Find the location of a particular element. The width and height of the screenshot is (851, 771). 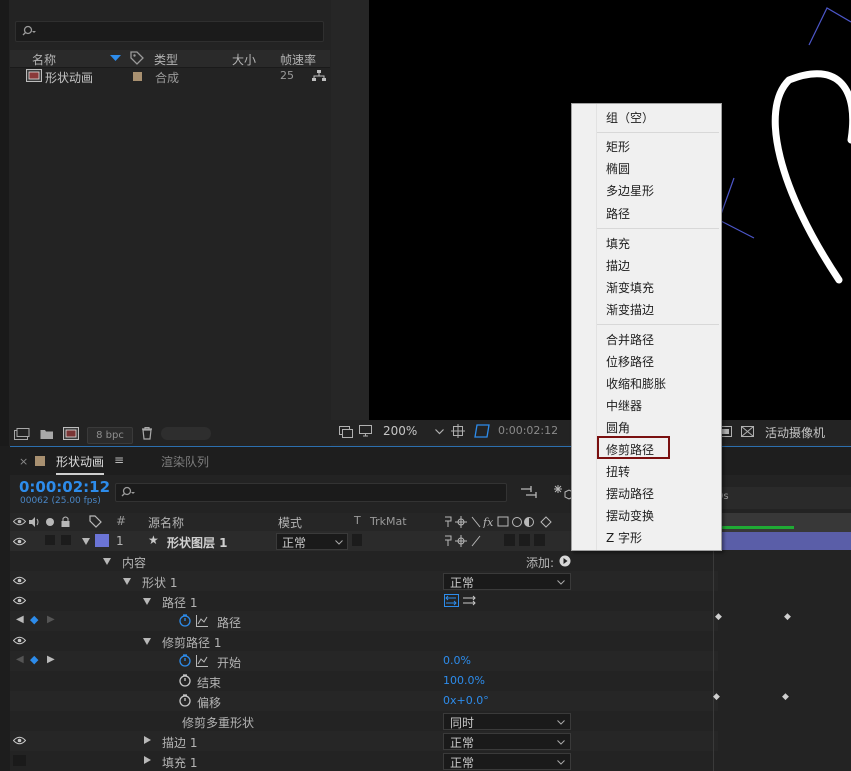

lock-icon is located at coordinates (65, 521).